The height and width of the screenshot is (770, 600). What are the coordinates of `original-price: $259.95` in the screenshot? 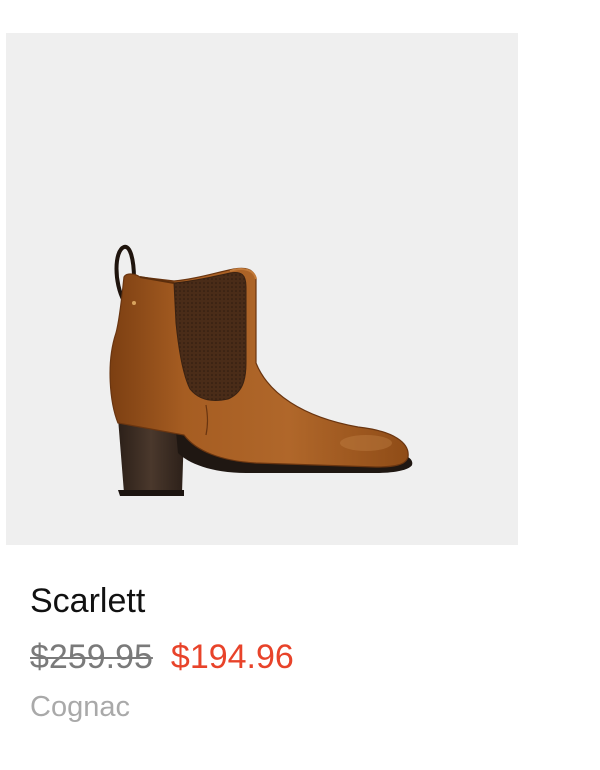 It's located at (91, 657).